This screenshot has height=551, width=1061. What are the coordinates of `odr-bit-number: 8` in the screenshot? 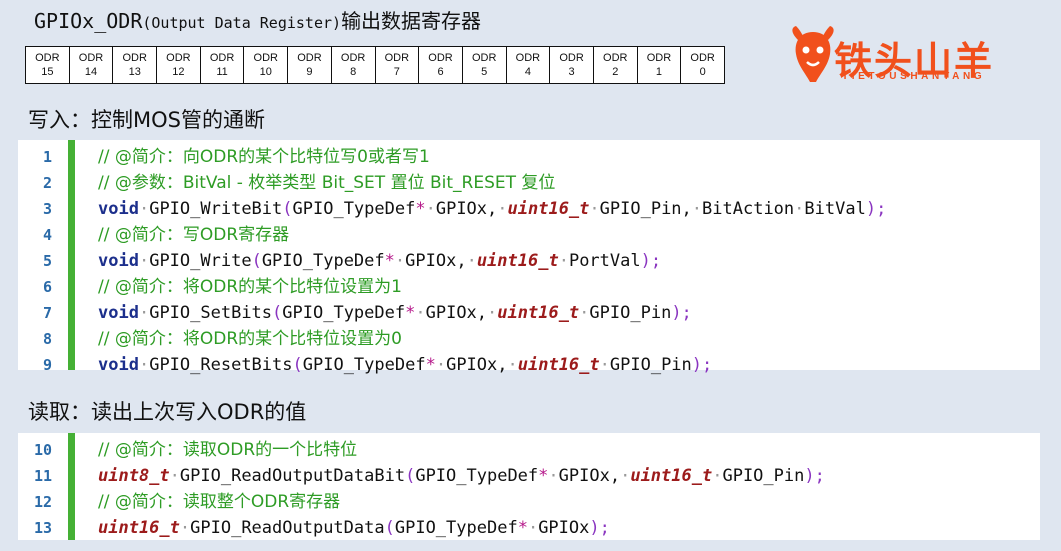 It's located at (353, 72).